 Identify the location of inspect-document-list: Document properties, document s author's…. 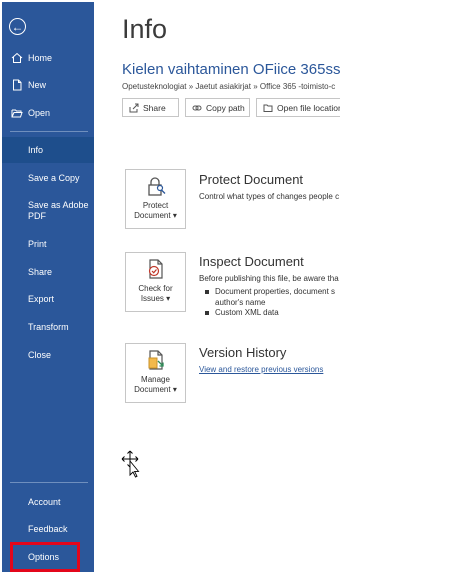
(267, 303).